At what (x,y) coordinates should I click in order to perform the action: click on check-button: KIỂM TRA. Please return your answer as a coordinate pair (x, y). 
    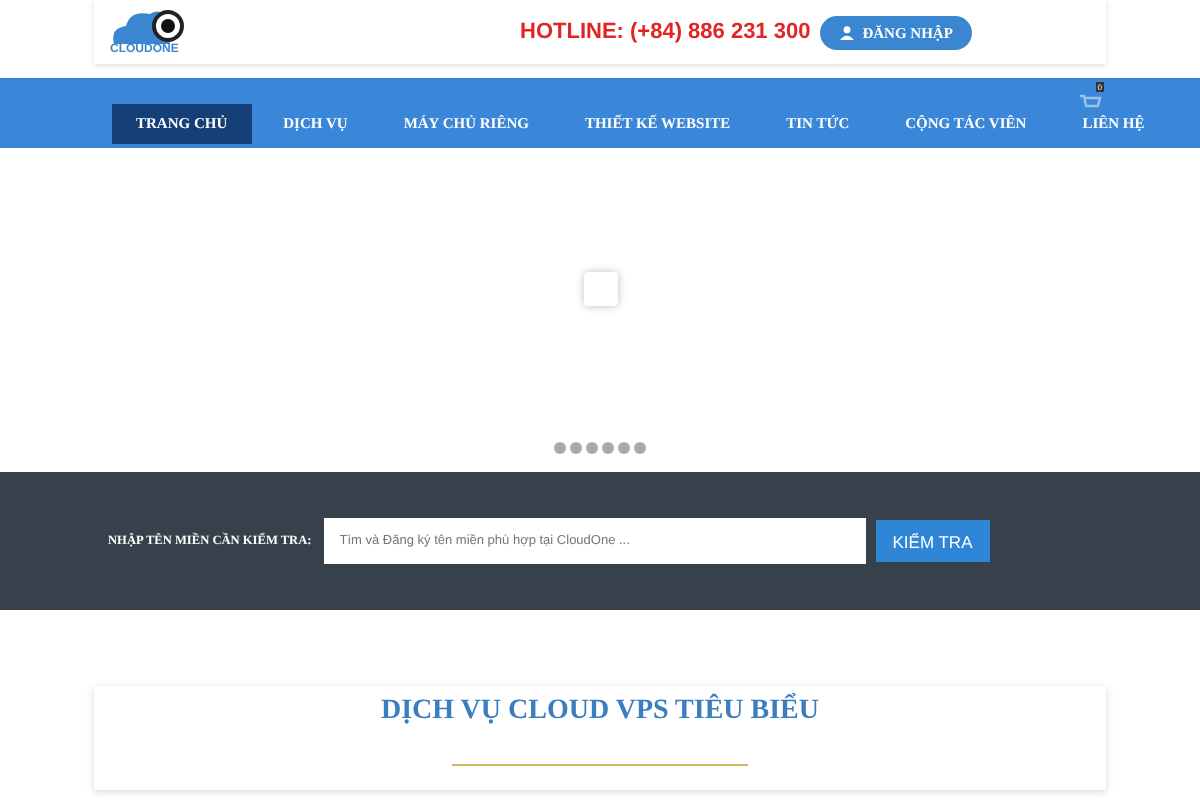
    Looking at the image, I should click on (932, 541).